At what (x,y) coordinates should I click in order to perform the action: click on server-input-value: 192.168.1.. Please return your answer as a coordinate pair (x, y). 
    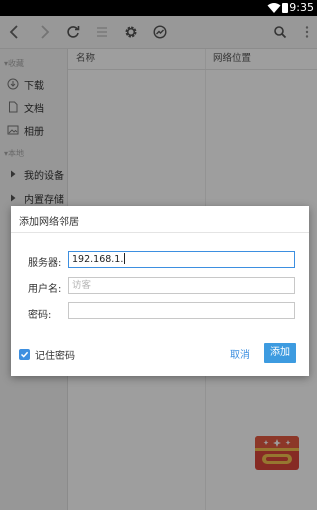
    Looking at the image, I should click on (98, 259).